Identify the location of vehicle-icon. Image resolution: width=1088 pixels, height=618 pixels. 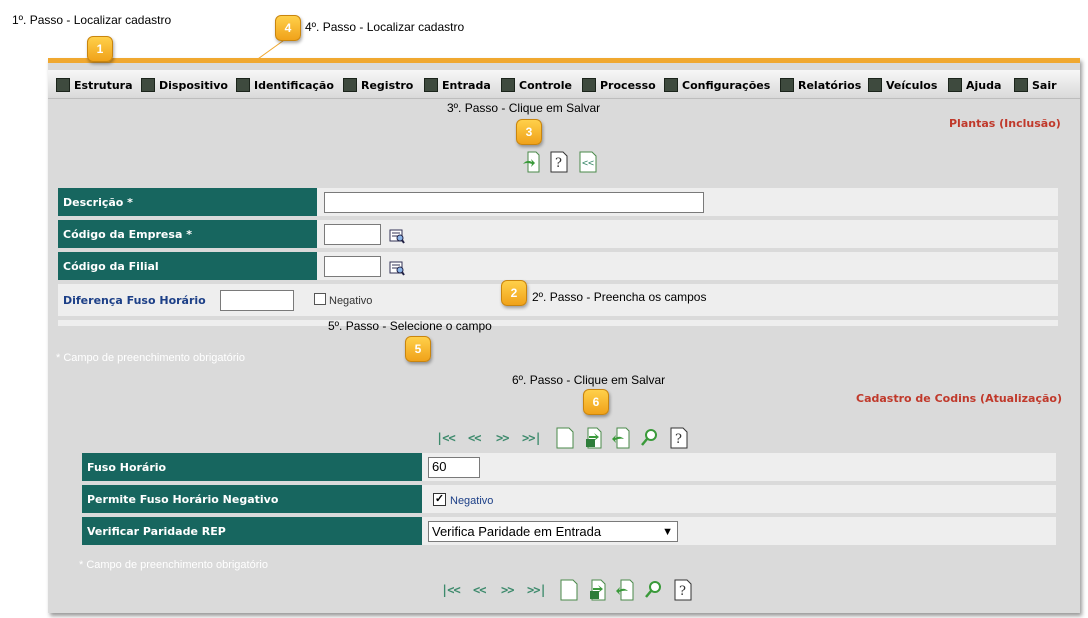
(875, 85).